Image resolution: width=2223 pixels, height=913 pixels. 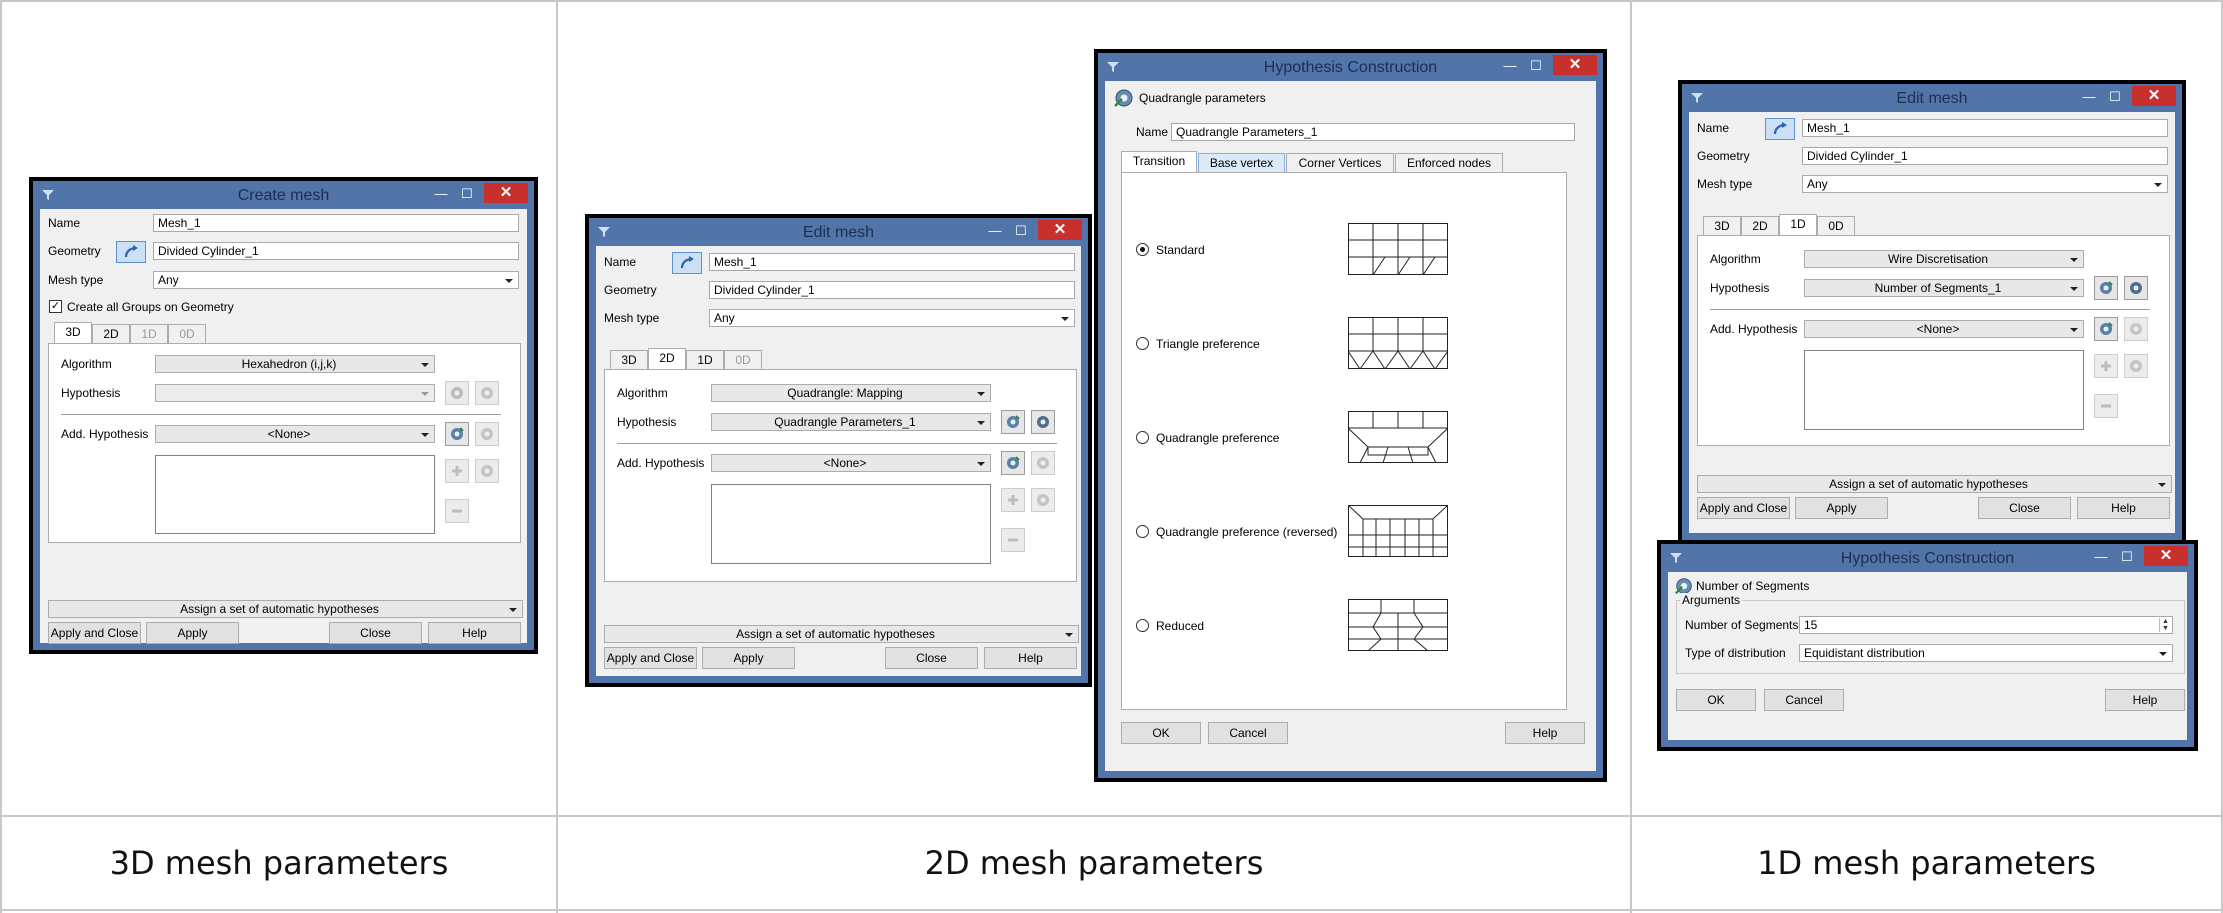 What do you see at coordinates (1142, 625) in the screenshot?
I see `radio-reduced` at bounding box center [1142, 625].